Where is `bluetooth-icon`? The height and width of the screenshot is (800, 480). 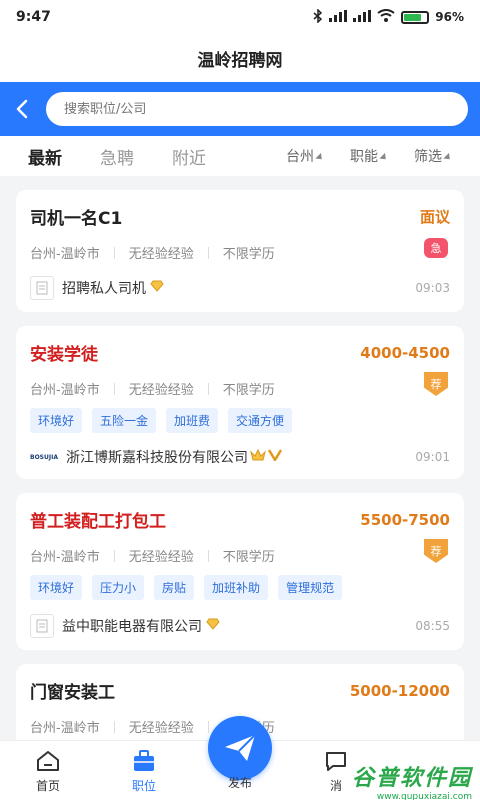
bluetooth-icon is located at coordinates (318, 16).